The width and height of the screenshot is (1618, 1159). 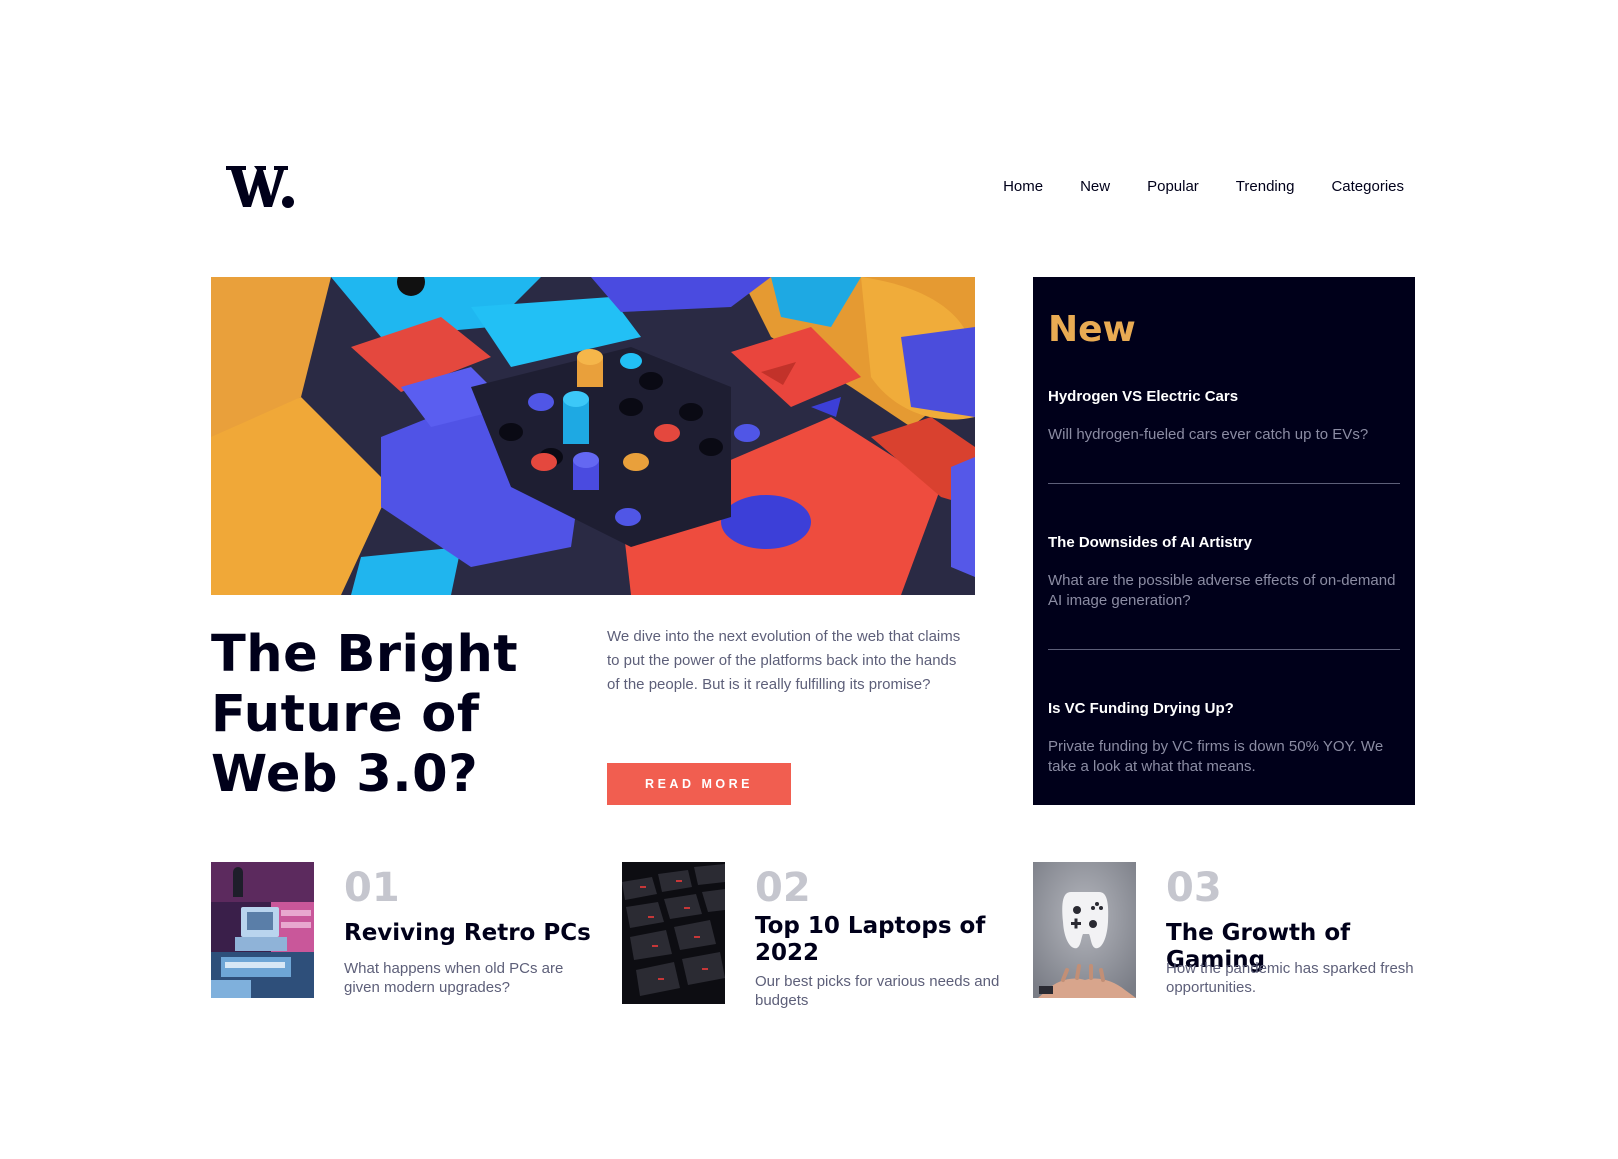 I want to click on hero-image, so click(x=593, y=436).